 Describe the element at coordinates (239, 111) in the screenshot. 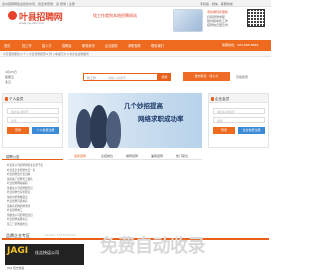

I see `company-username-field: 用户名/手机号` at that location.